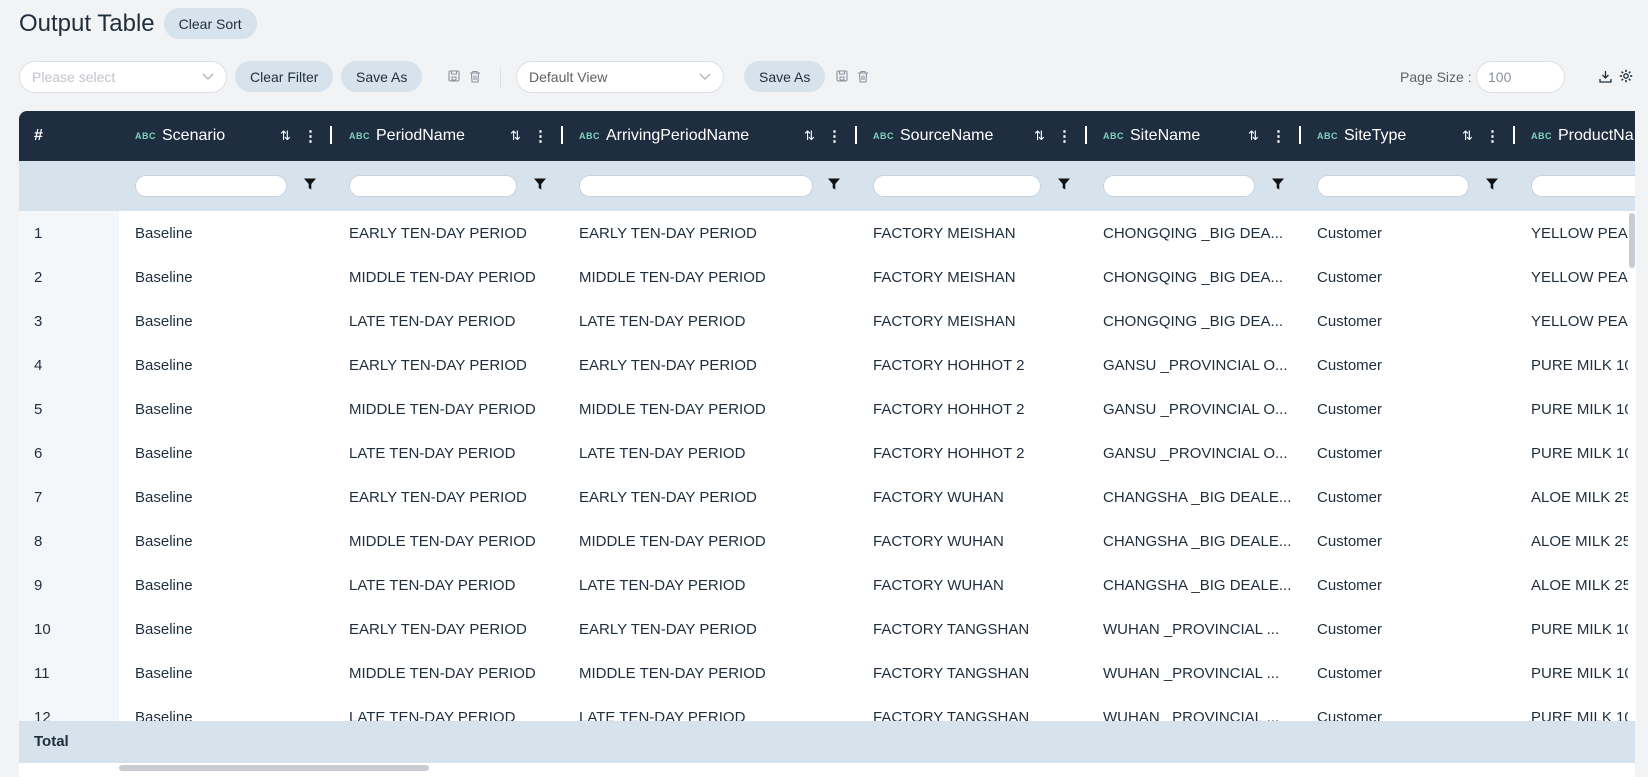 The height and width of the screenshot is (777, 1648). Describe the element at coordinates (1632, 466) in the screenshot. I see `vertical-scrollbar-track` at that location.